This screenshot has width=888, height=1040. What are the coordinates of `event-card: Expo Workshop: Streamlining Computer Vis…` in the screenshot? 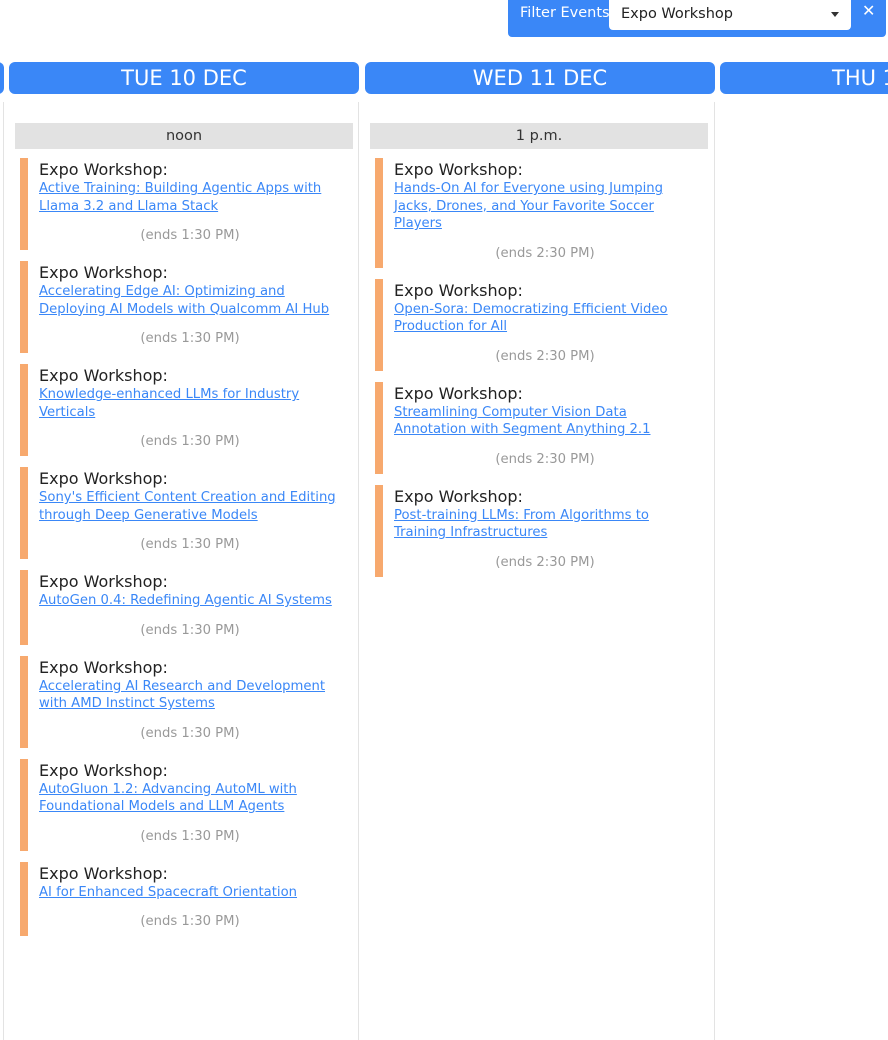 It's located at (539, 427).